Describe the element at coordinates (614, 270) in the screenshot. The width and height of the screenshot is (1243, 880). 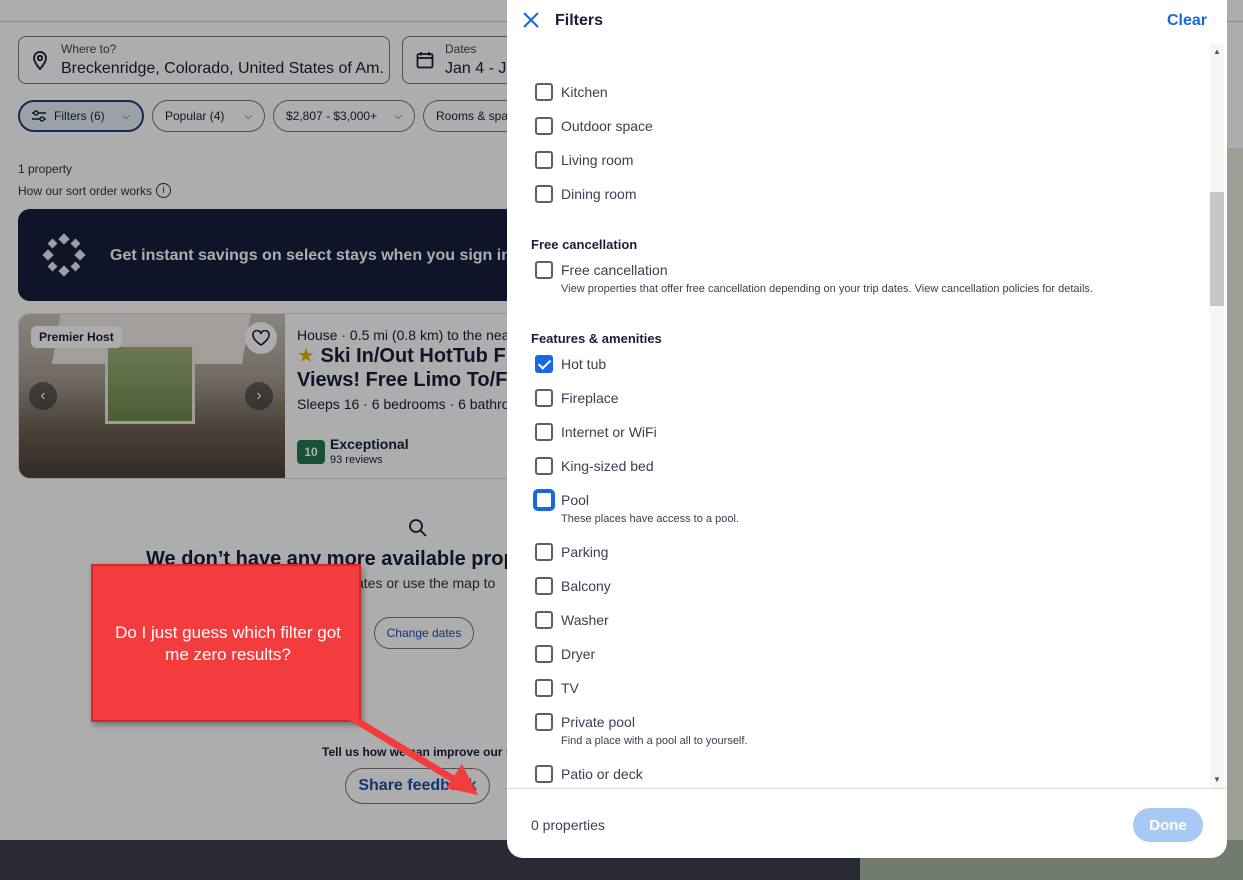
I see `filter-option-label: Free cancellation` at that location.